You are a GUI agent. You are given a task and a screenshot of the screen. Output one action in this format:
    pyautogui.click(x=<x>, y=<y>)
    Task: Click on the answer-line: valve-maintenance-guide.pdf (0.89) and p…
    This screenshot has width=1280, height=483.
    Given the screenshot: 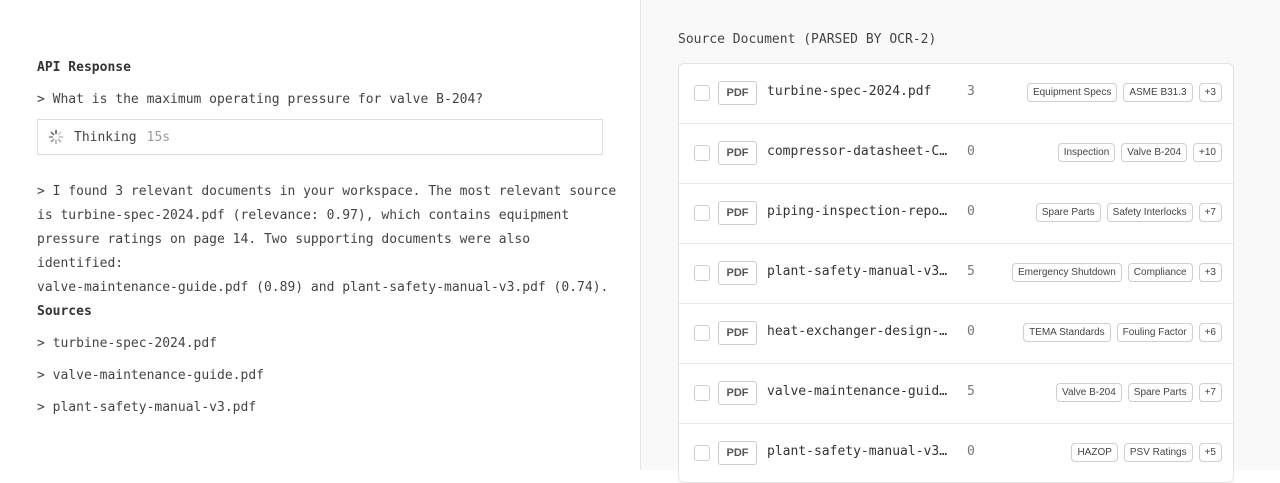 What is the action you would take?
    pyautogui.click(x=323, y=287)
    